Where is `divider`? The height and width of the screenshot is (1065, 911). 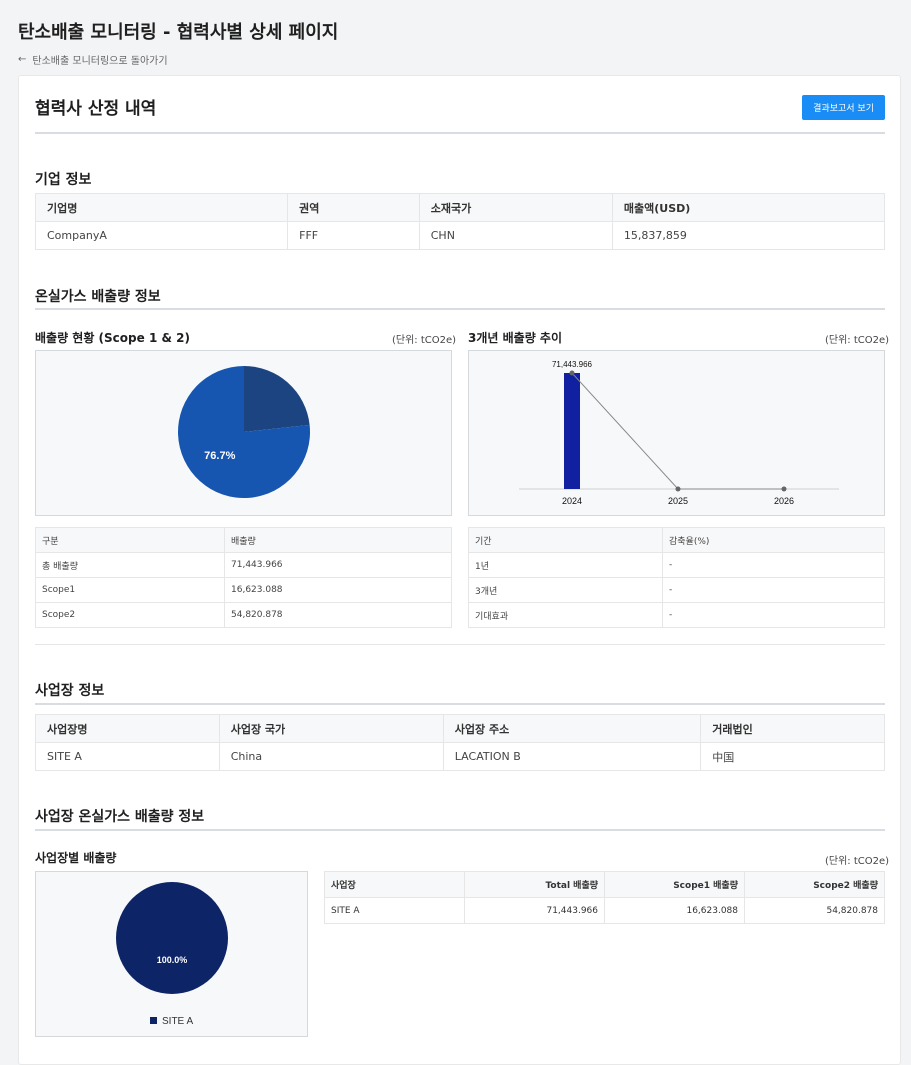 divider is located at coordinates (460, 644).